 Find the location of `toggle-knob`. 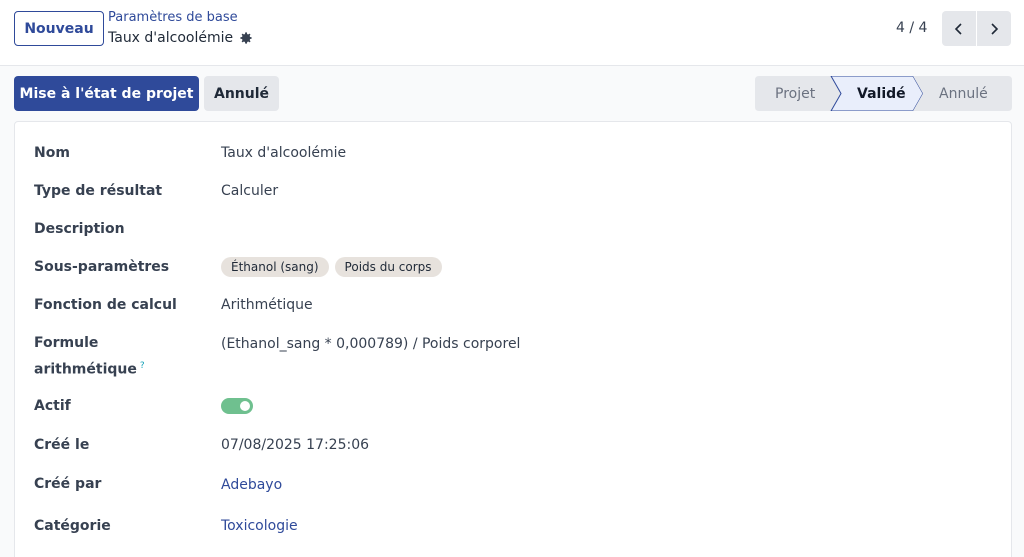

toggle-knob is located at coordinates (245, 406).